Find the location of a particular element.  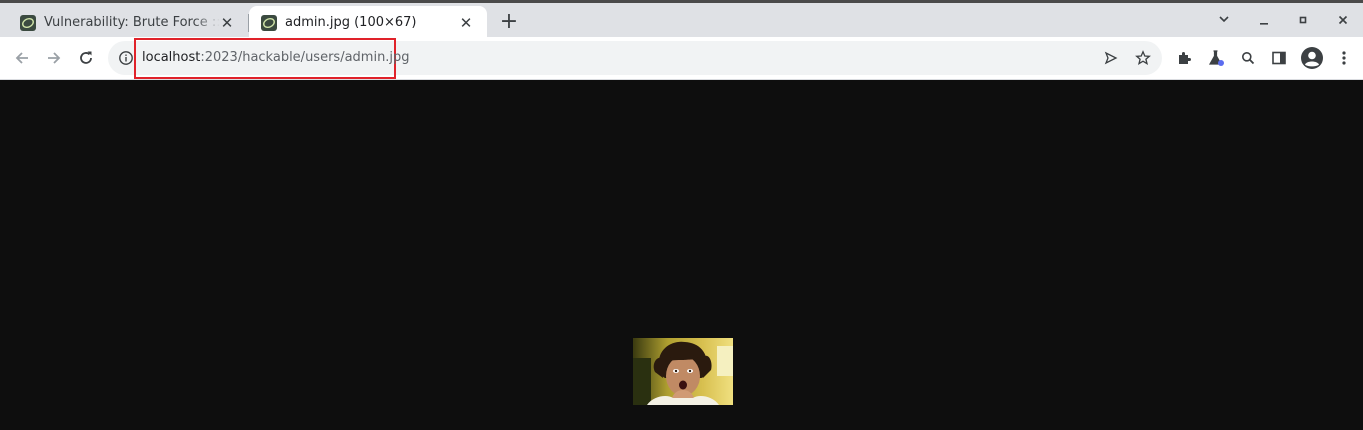

reload-icon is located at coordinates (86, 58).